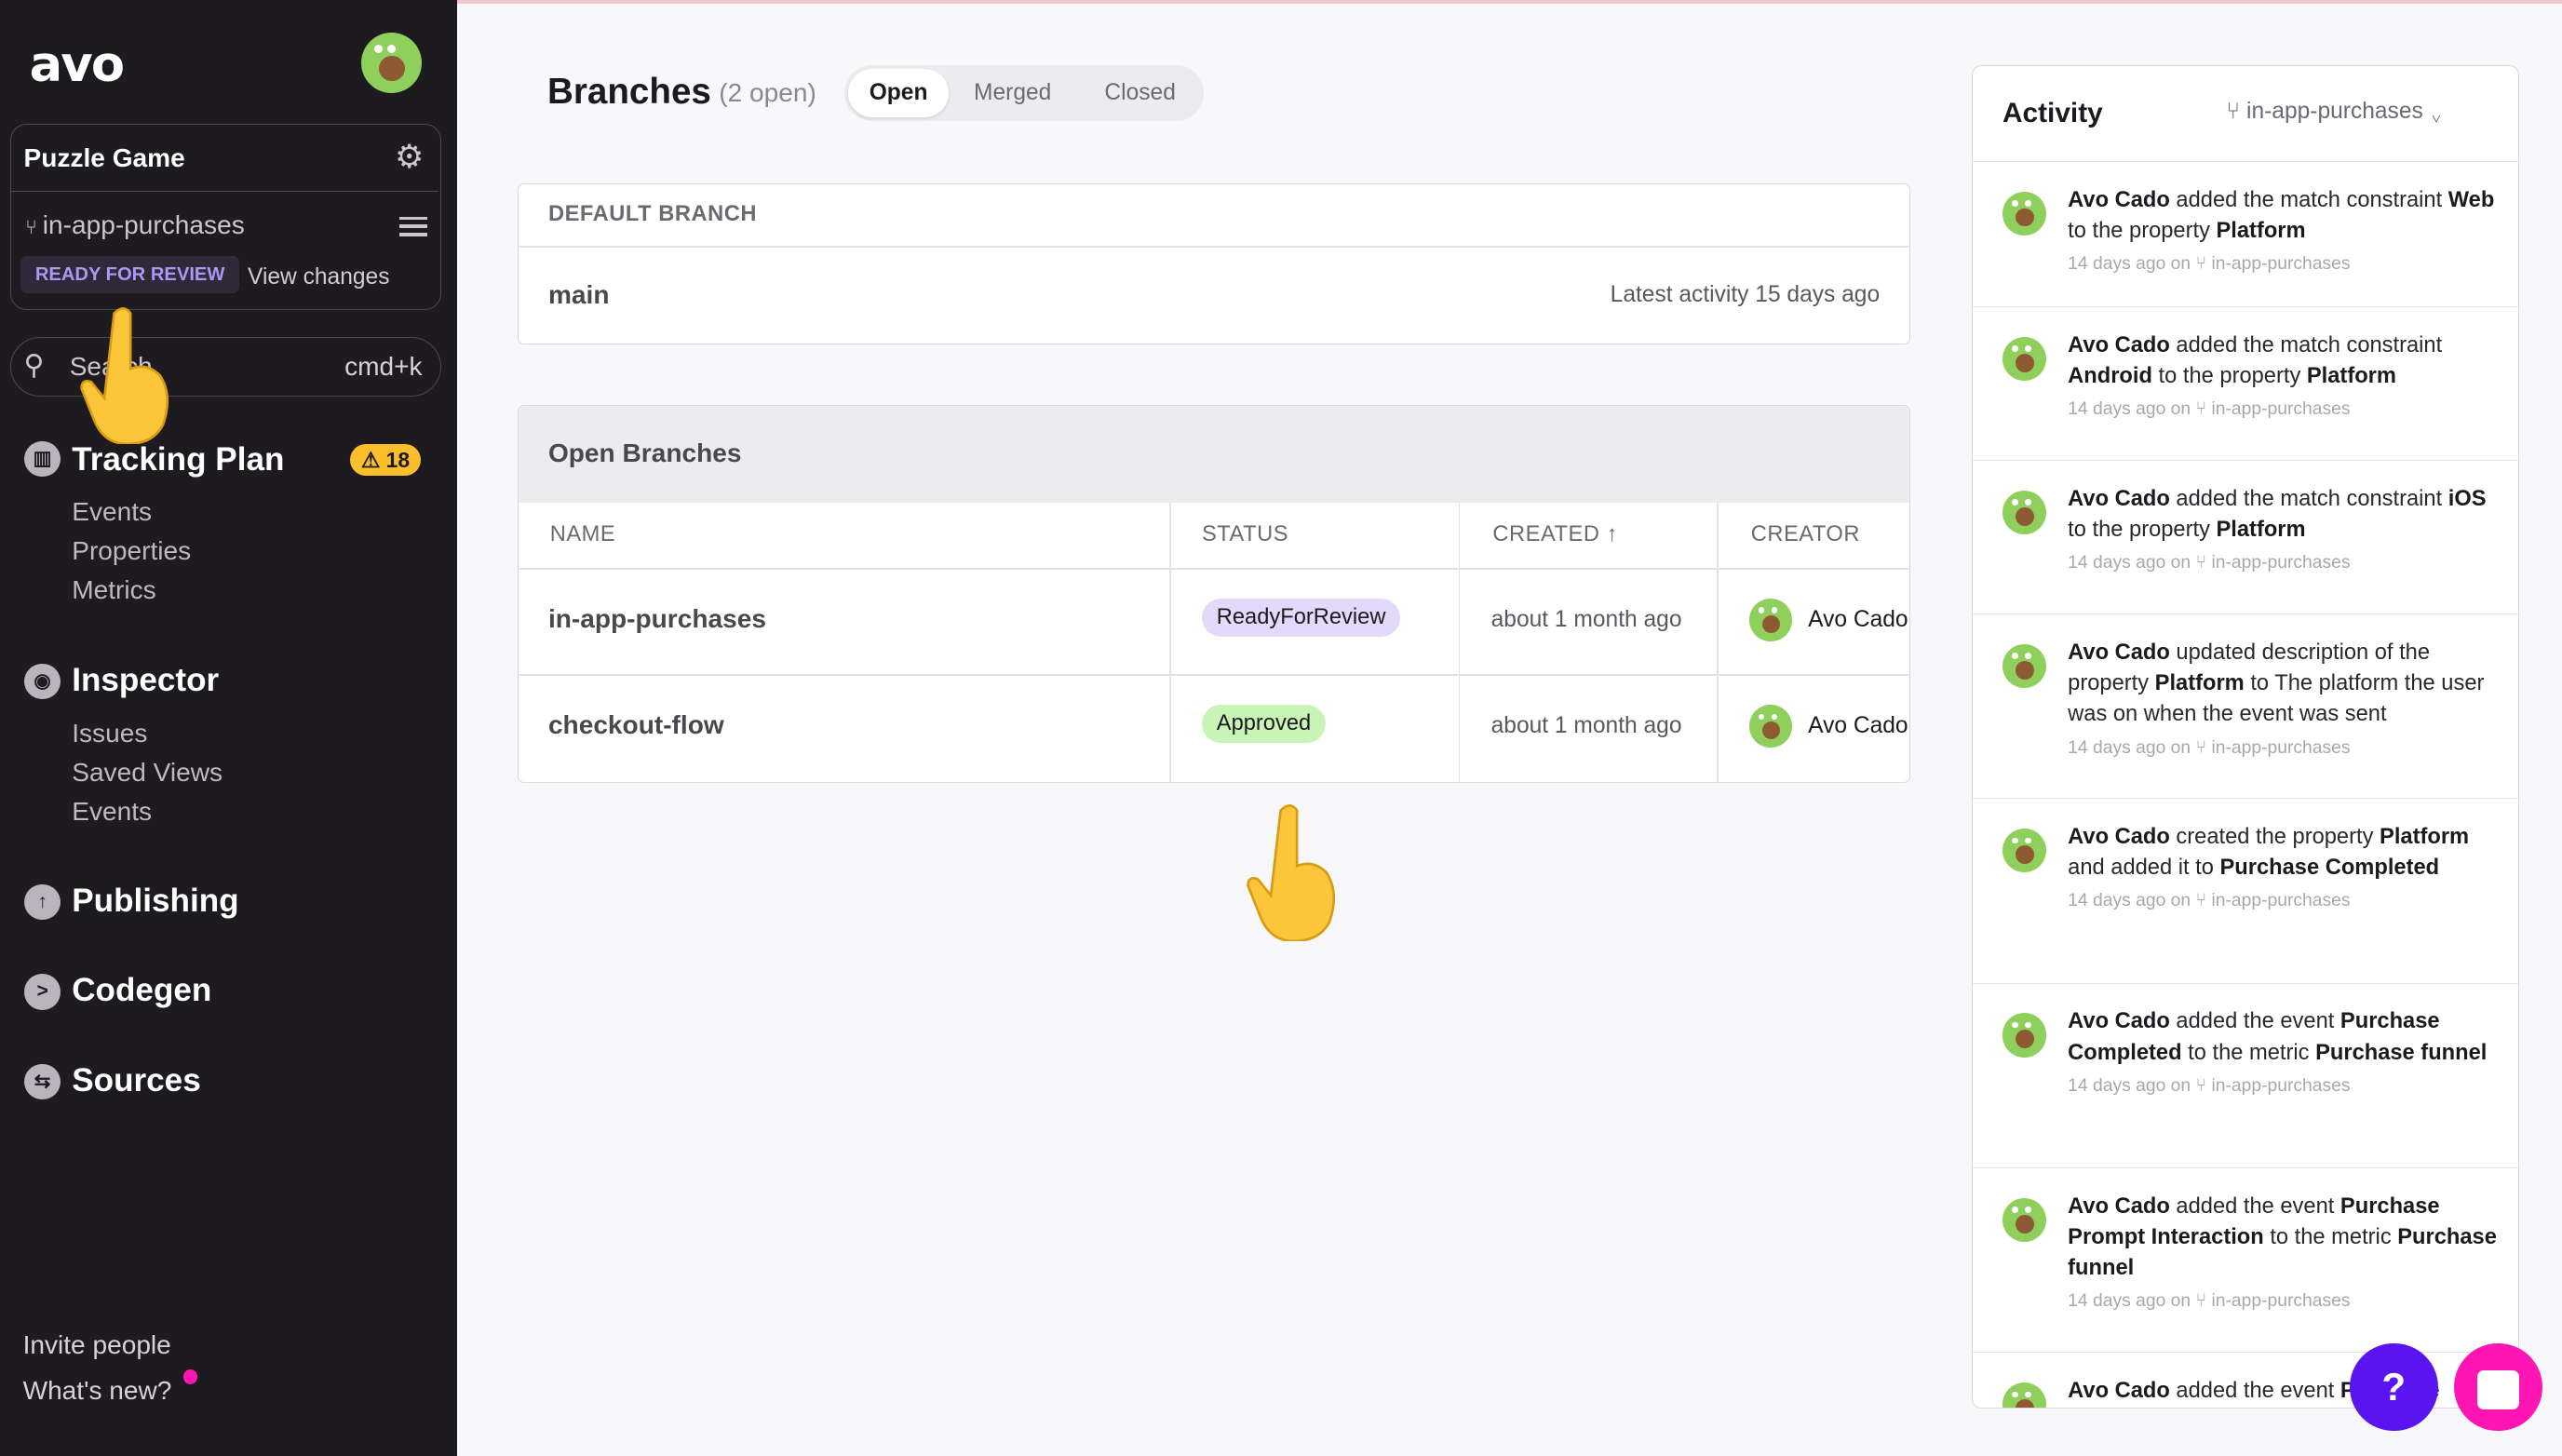 This screenshot has height=1456, width=2562. Describe the element at coordinates (43, 1081) in the screenshot. I see `sources-icon: ⇆` at that location.